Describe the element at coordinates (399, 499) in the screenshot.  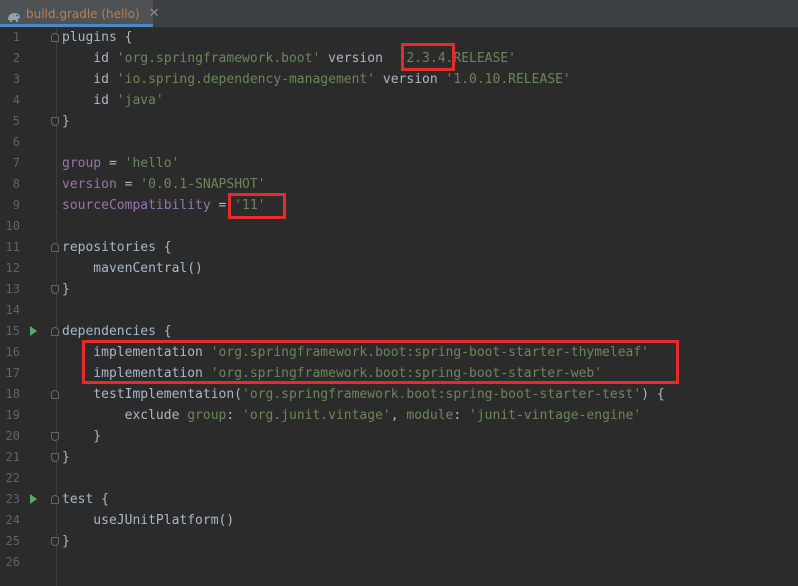
I see `code-line-23: 23 test {` at that location.